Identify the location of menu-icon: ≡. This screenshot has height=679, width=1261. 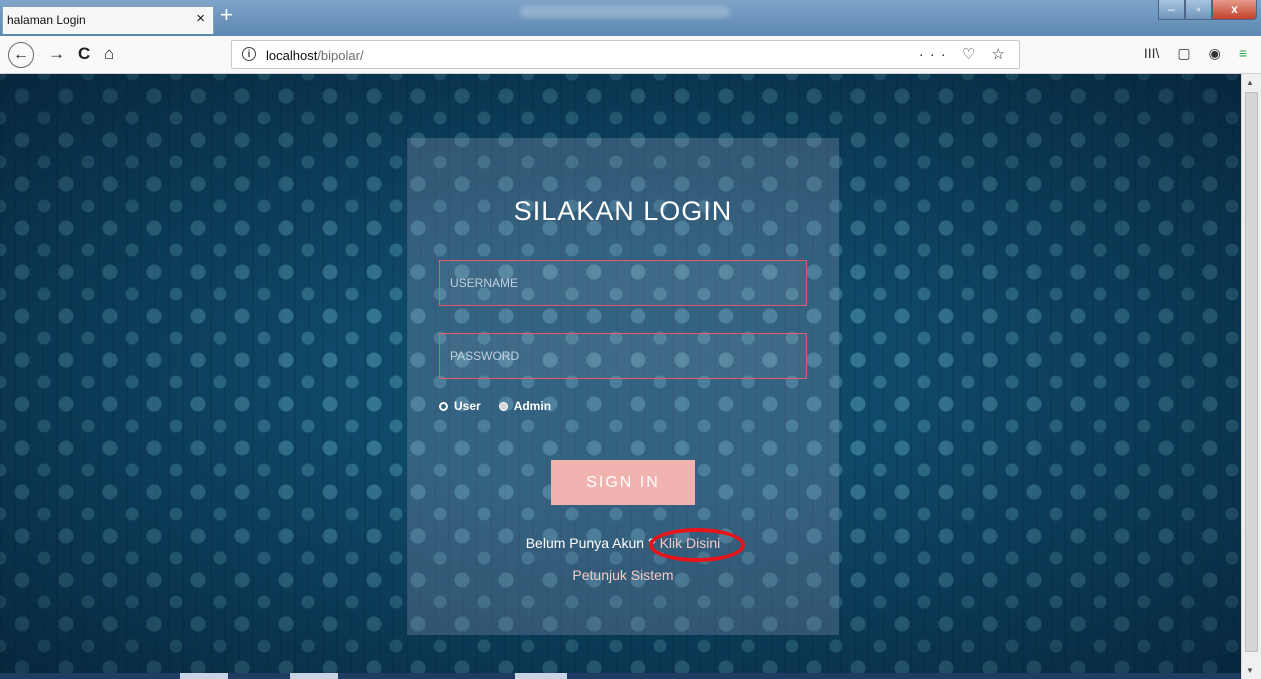
(1243, 53).